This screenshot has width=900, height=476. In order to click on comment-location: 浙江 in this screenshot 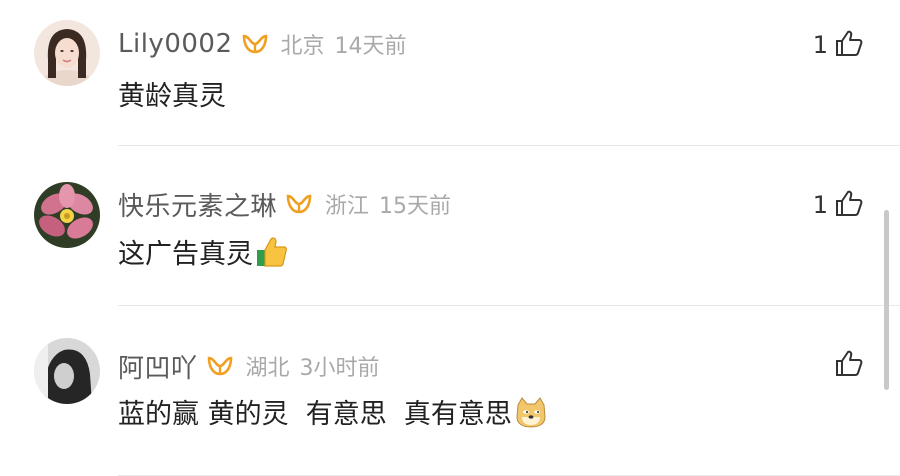, I will do `click(347, 206)`.